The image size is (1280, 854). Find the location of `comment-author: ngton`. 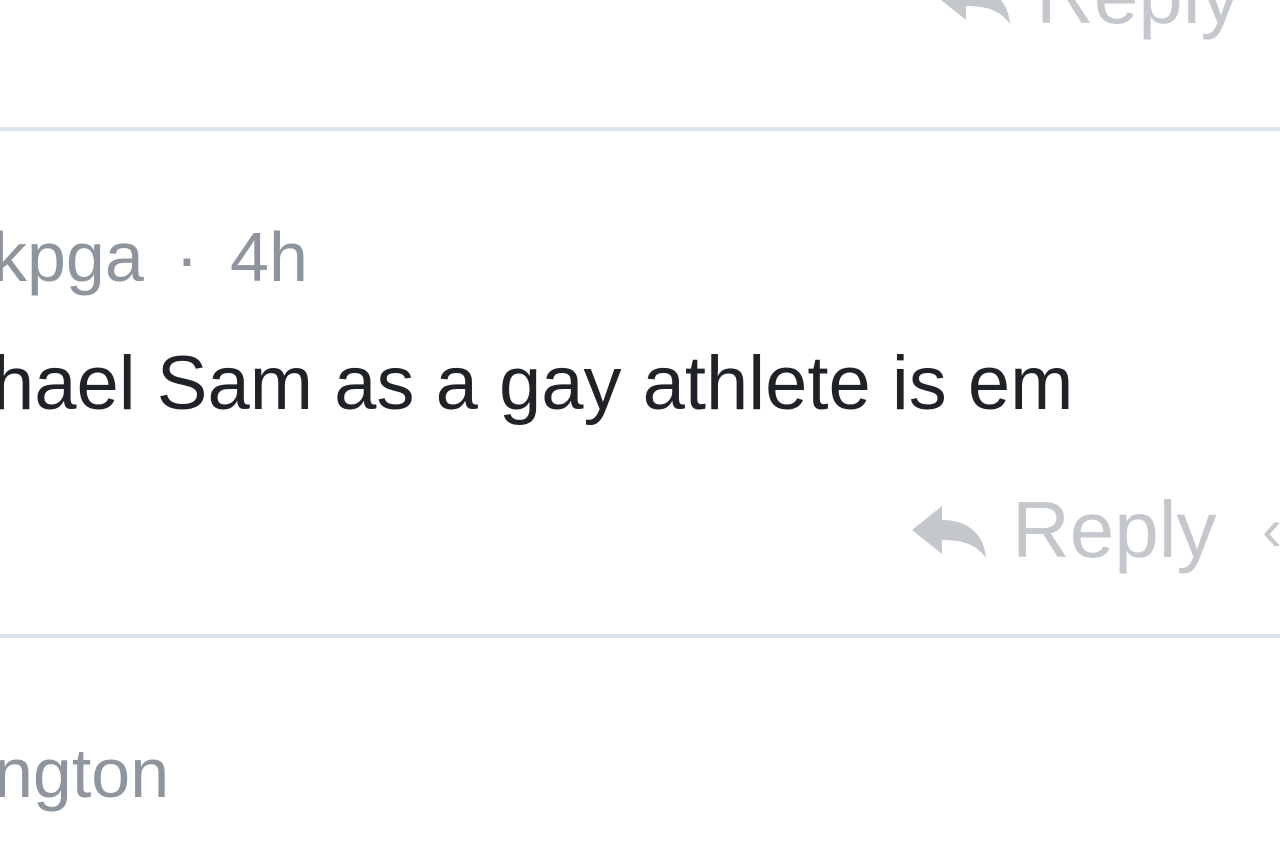

comment-author: ngton is located at coordinates (84, 773).